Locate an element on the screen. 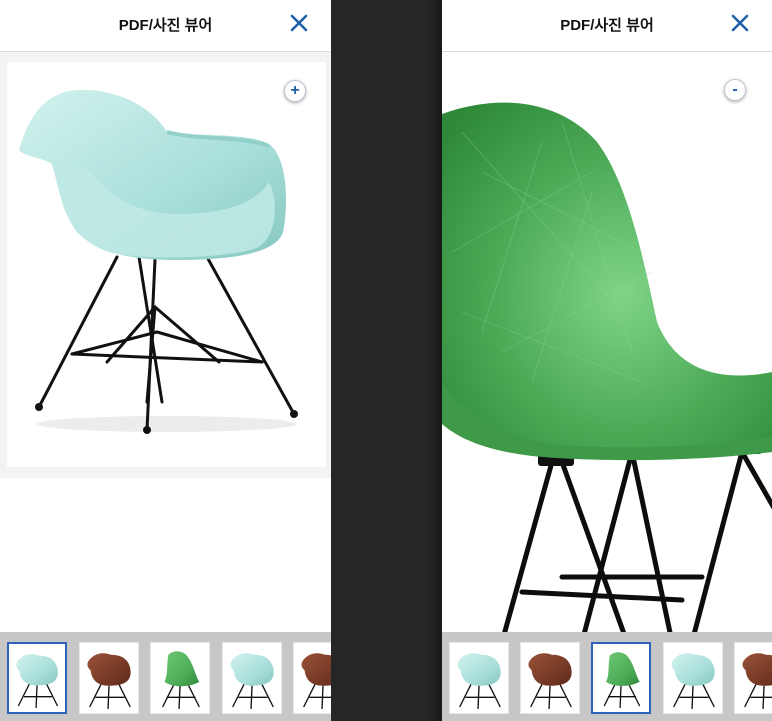 The image size is (772, 721). zoom-out-icon: - is located at coordinates (735, 90).